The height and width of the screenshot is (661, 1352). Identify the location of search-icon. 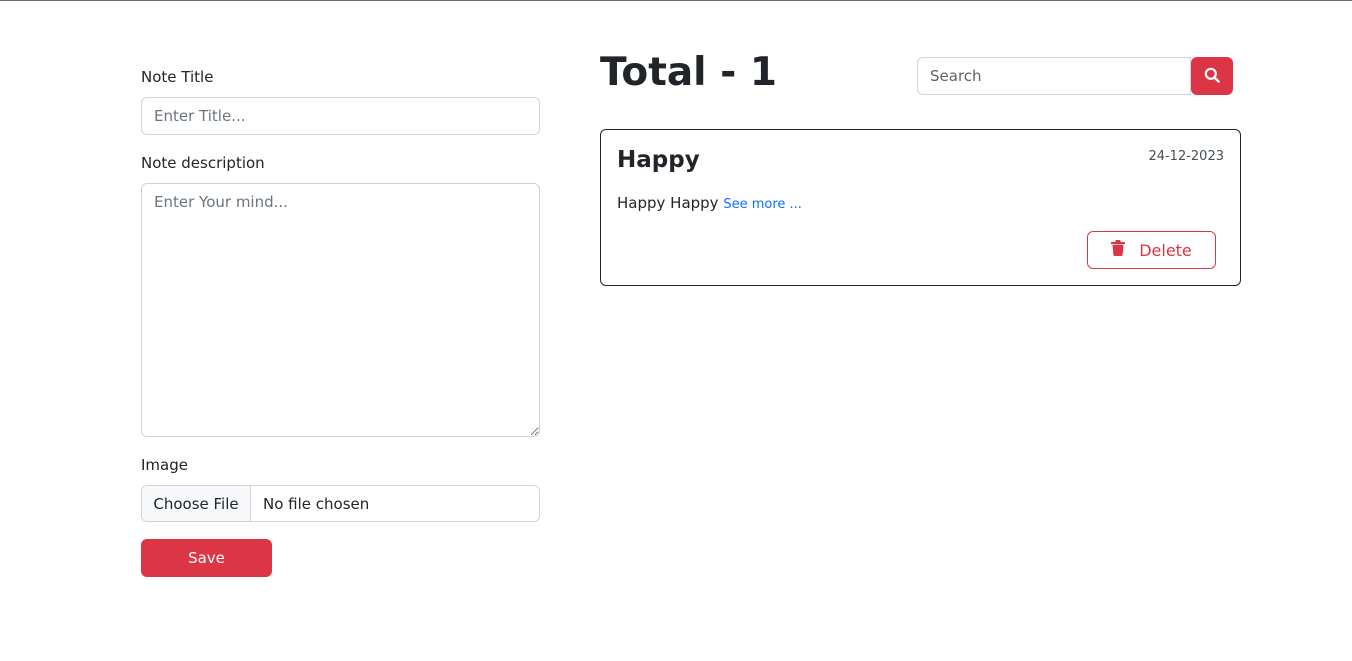
(1212, 76).